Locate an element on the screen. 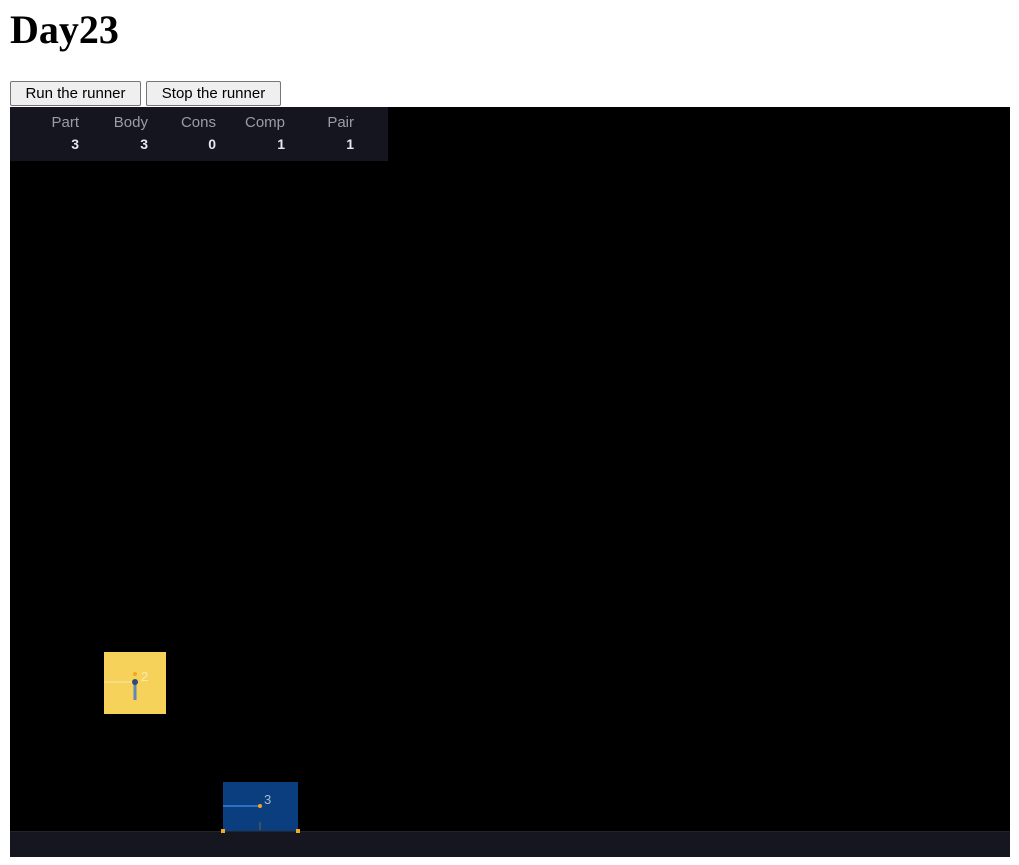 Image resolution: width=1019 pixels, height=865 pixels. yellow-center-dot is located at coordinates (135, 682).